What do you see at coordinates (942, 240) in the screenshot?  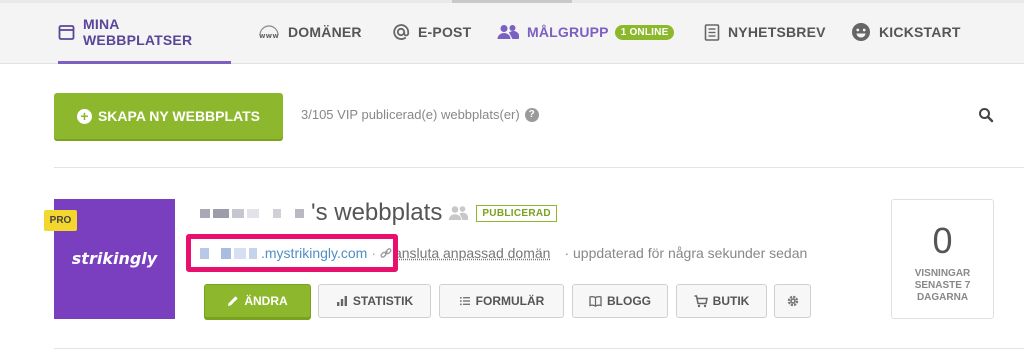 I see `views-count: 0` at bounding box center [942, 240].